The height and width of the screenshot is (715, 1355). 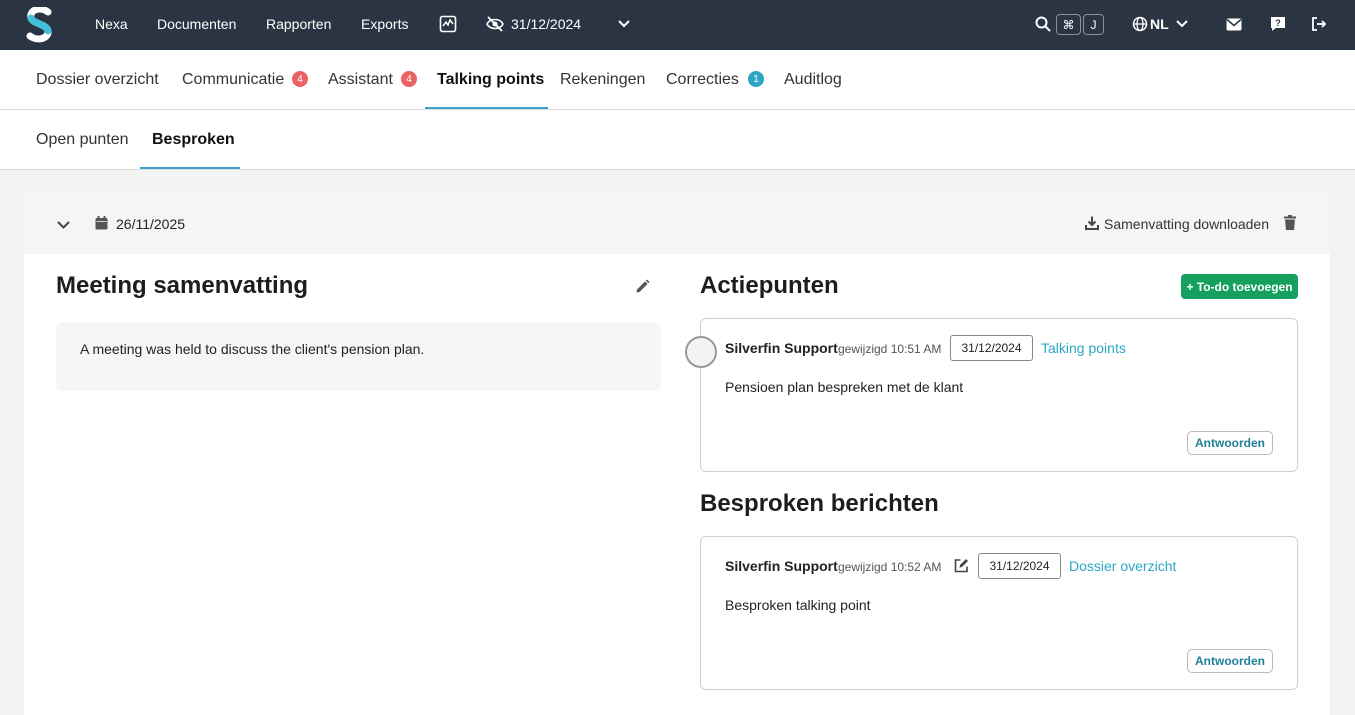 I want to click on calendar-icon, so click(x=101, y=225).